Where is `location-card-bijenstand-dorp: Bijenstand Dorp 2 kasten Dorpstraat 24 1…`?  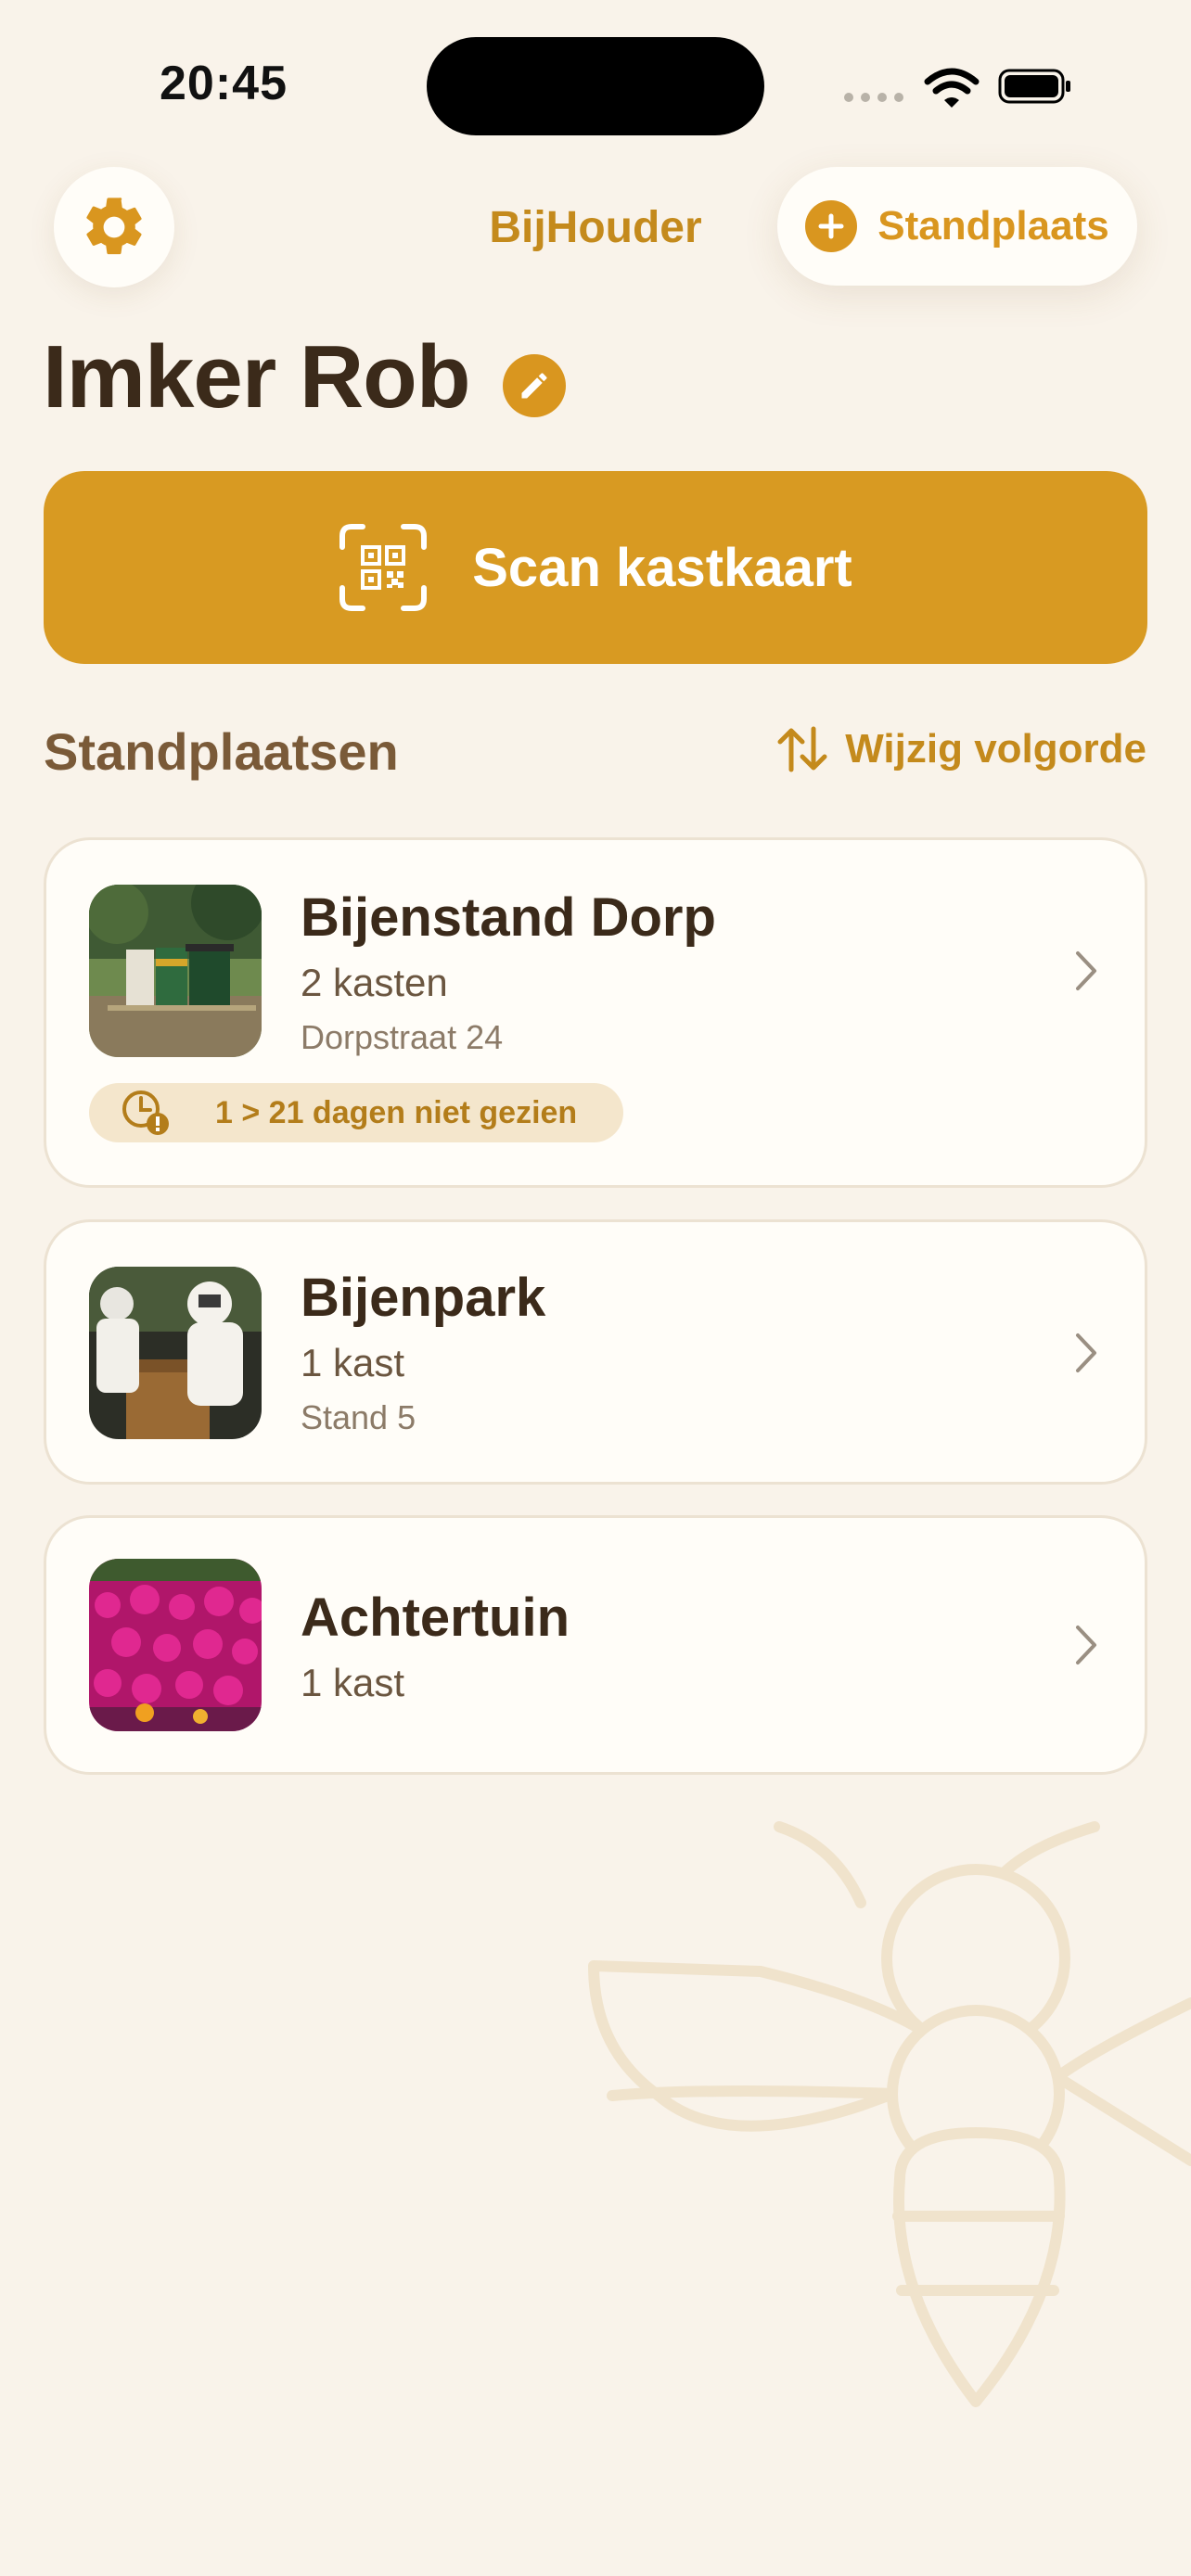 location-card-bijenstand-dorp: Bijenstand Dorp 2 kasten Dorpstraat 24 1… is located at coordinates (595, 1012).